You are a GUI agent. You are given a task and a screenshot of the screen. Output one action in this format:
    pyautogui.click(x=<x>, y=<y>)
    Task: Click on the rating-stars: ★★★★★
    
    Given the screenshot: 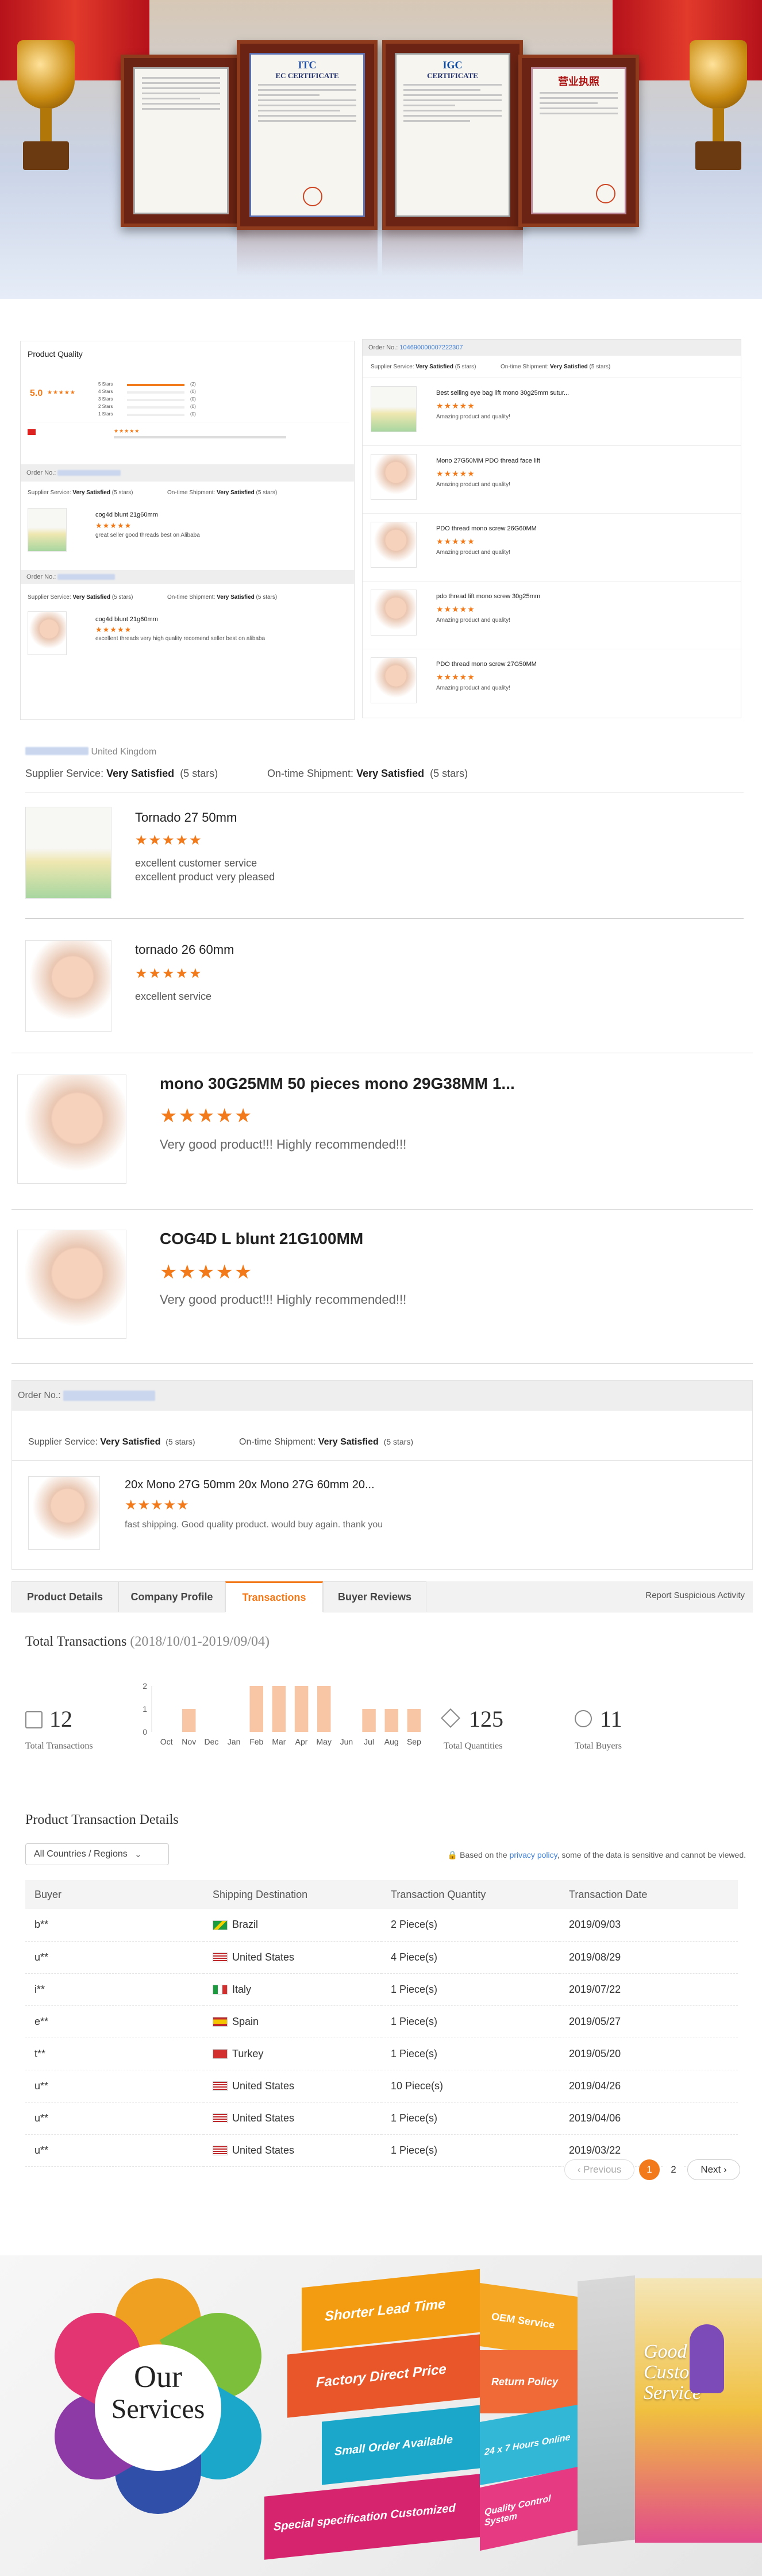 What is the action you would take?
    pyautogui.click(x=61, y=393)
    